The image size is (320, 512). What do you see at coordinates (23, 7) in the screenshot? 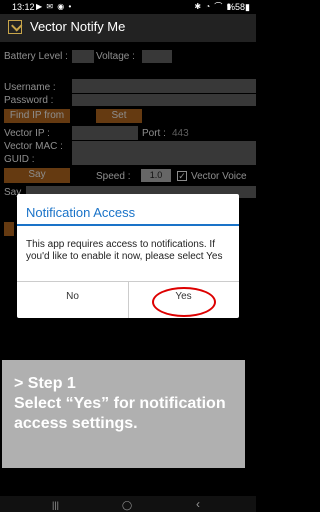
I see `status-time: 13:12` at bounding box center [23, 7].